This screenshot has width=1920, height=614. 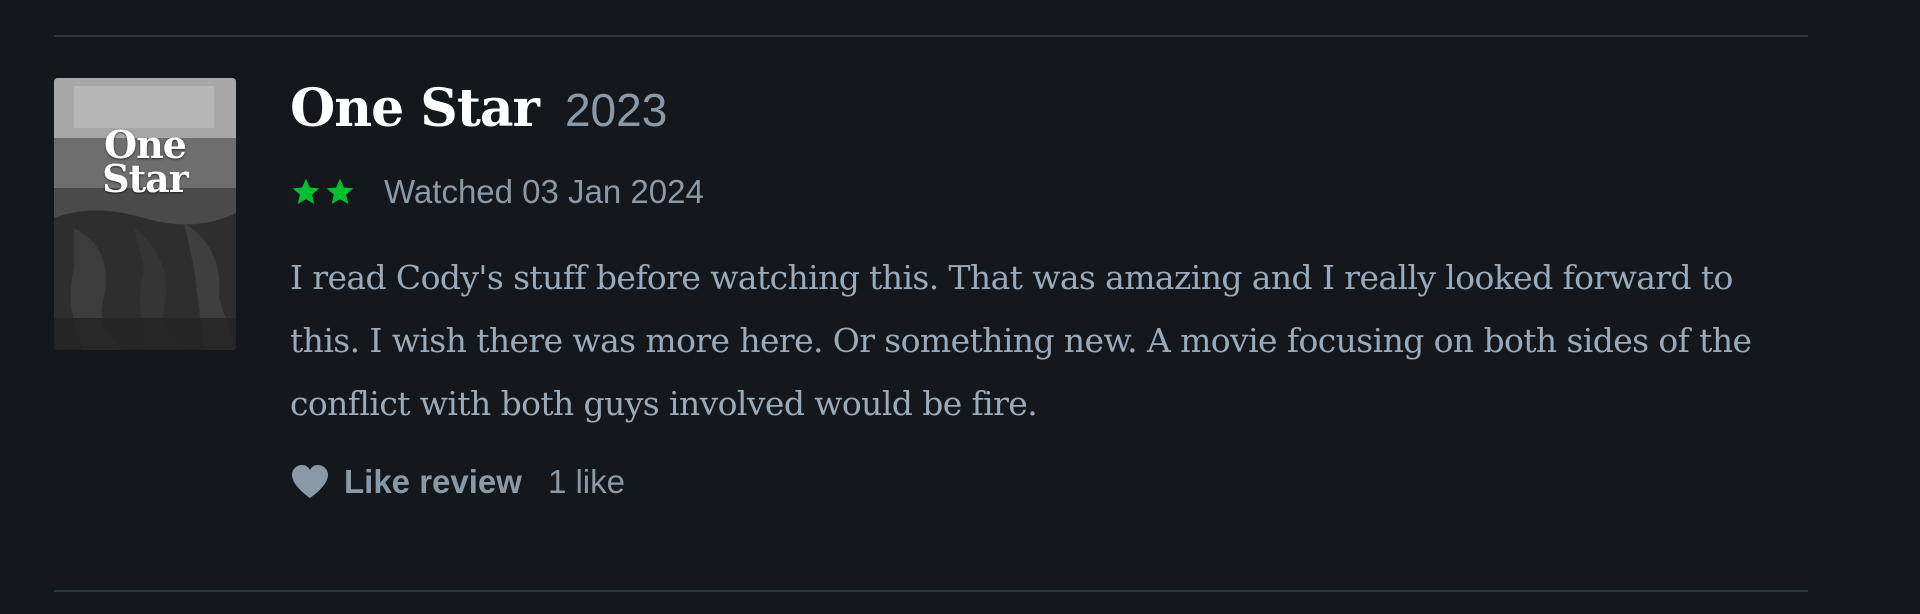 What do you see at coordinates (415, 108) in the screenshot?
I see `film-title-link: One Star` at bounding box center [415, 108].